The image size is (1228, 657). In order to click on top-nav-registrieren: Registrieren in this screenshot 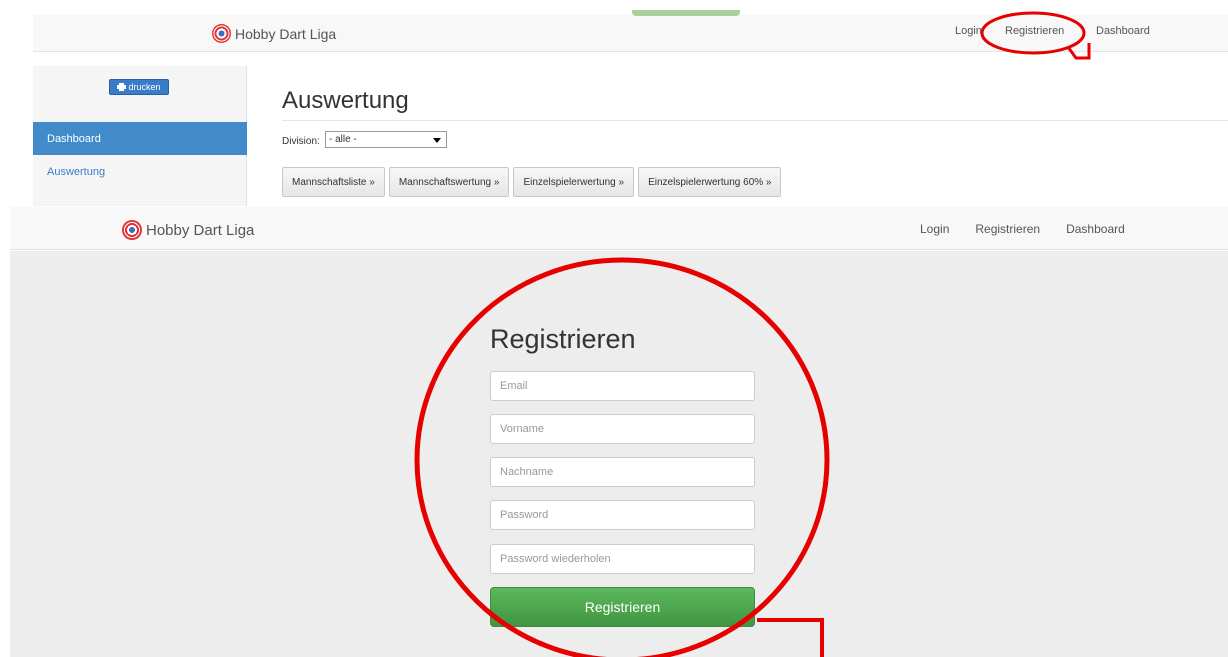, I will do `click(1040, 31)`.